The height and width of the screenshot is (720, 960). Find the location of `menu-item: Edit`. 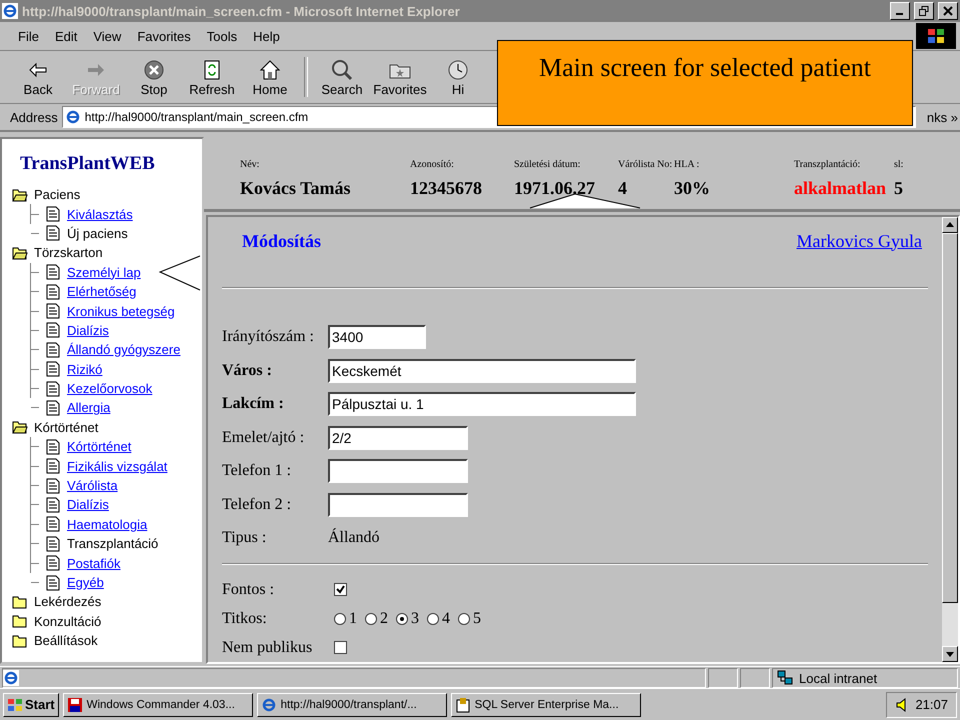

menu-item: Edit is located at coordinates (66, 36).